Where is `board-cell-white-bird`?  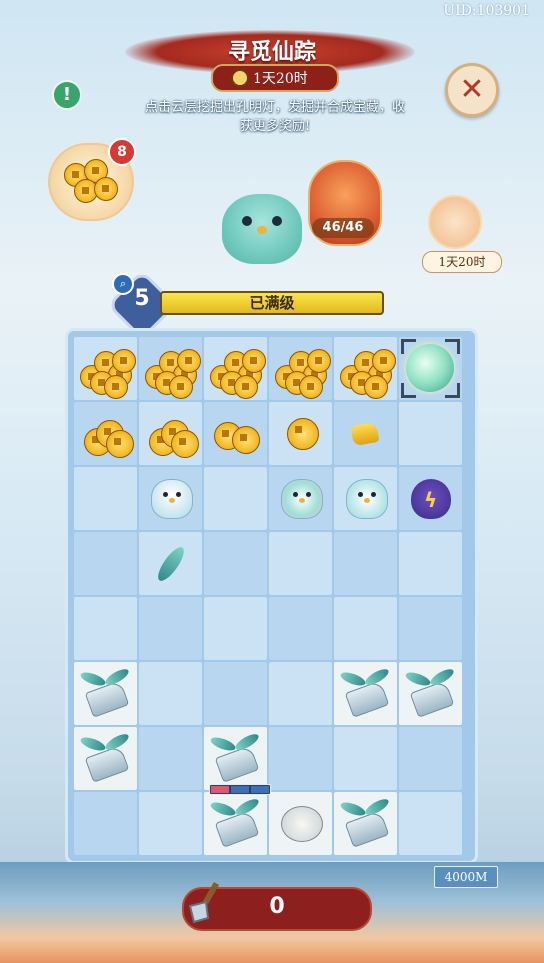
board-cell-white-bird is located at coordinates (170, 498).